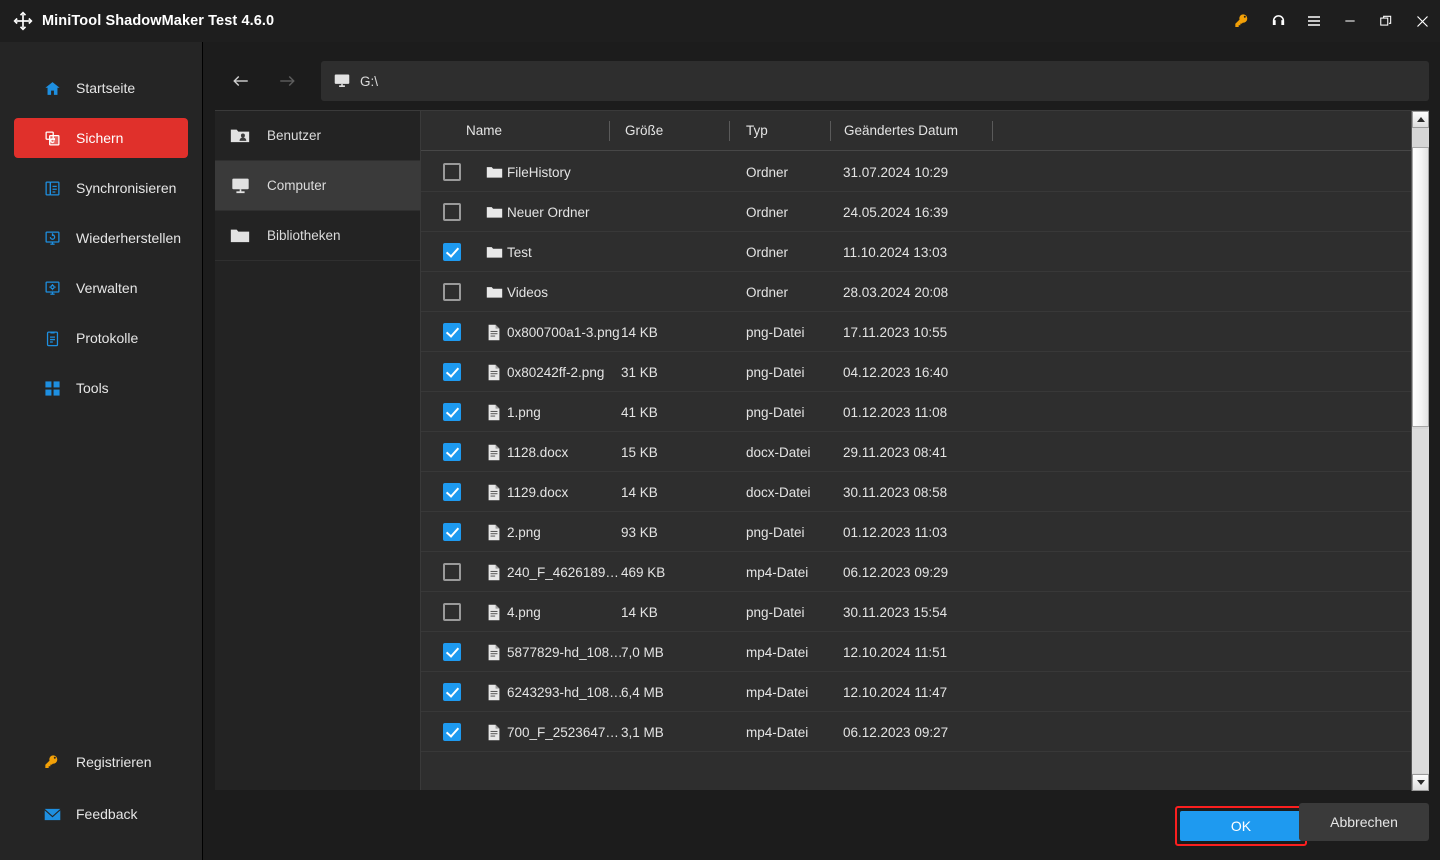  I want to click on table-row: Test Ordner 11.10.2024 13:03, so click(916, 252).